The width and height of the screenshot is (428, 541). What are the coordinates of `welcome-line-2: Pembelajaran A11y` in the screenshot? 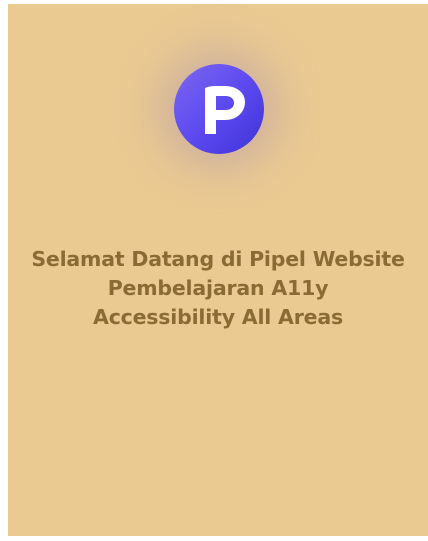 It's located at (218, 288).